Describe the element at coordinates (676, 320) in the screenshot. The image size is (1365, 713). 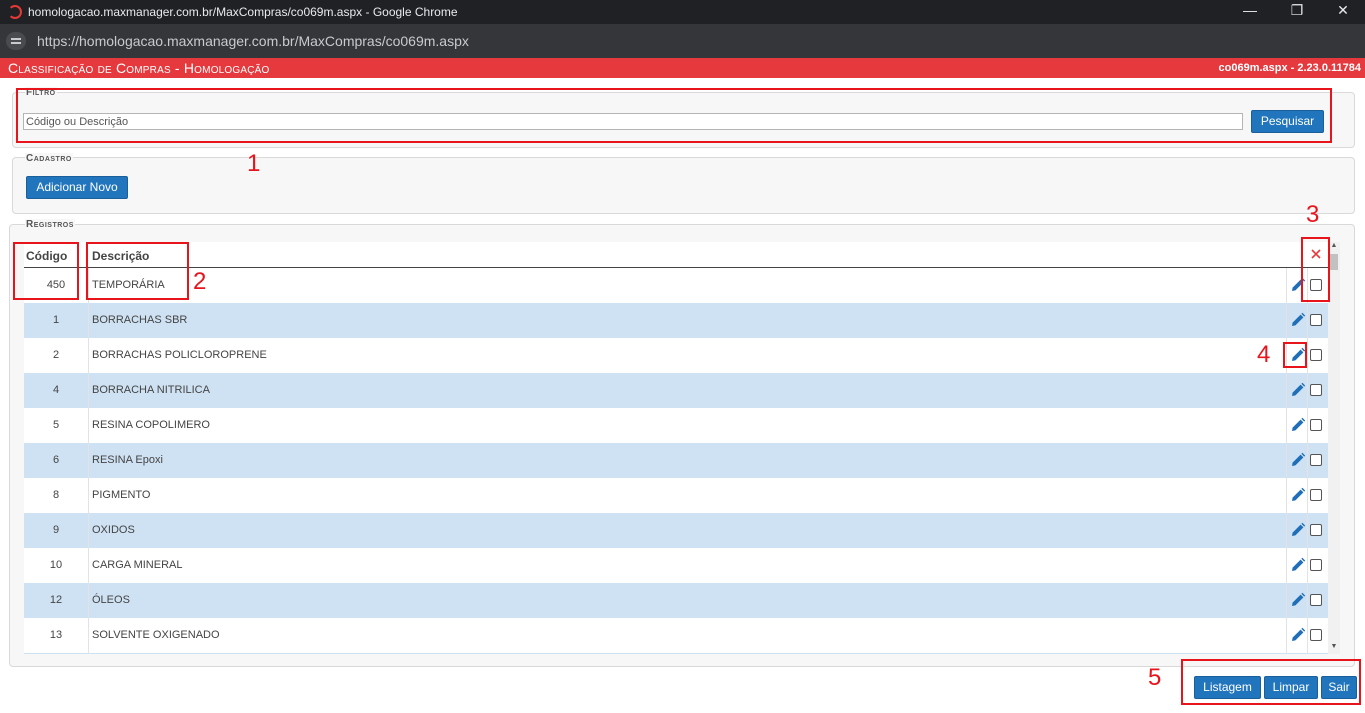
I see `table-row: 1 BORRACHAS SBR` at that location.